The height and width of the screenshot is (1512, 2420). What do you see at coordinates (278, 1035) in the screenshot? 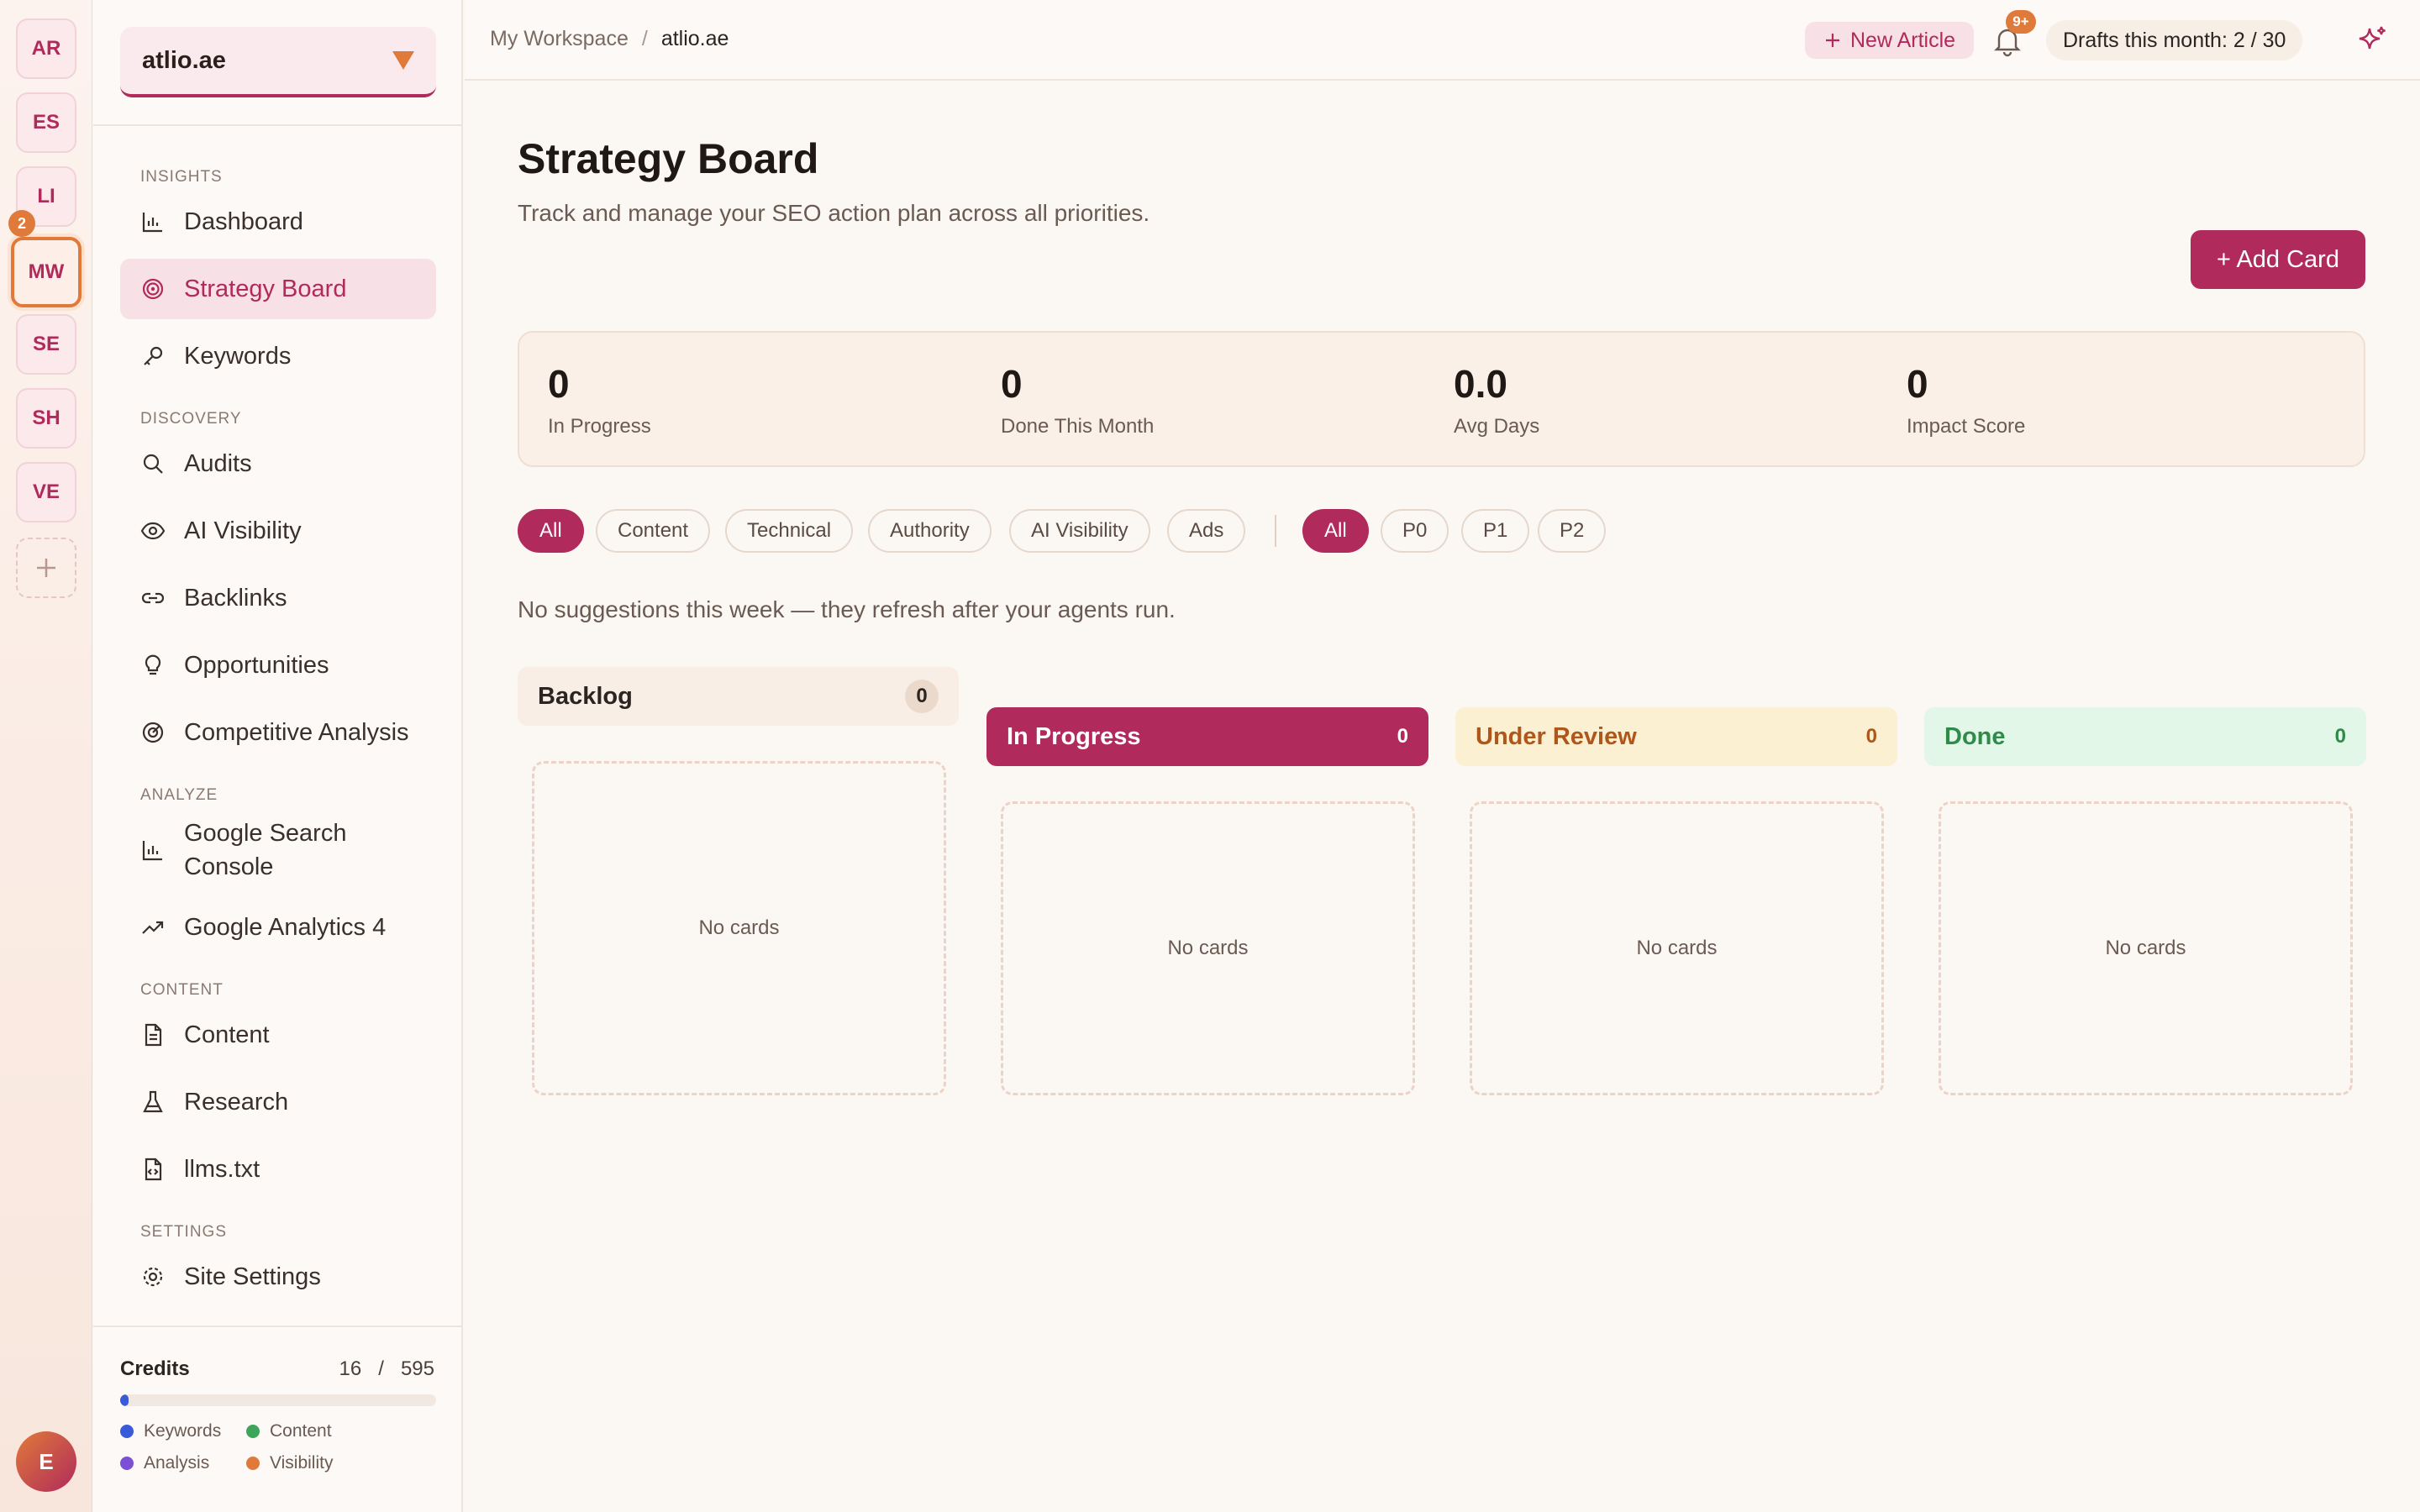
I see `sidebar-item-content: Content` at bounding box center [278, 1035].